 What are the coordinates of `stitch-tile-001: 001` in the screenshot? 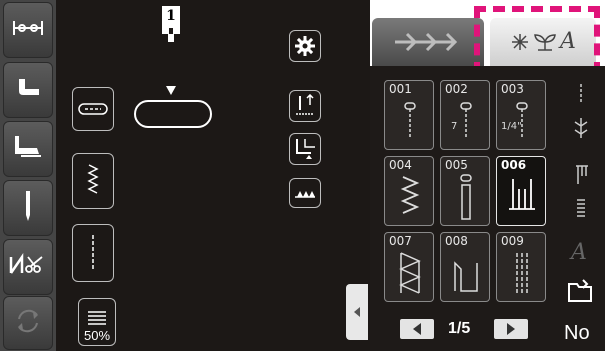 It's located at (409, 115).